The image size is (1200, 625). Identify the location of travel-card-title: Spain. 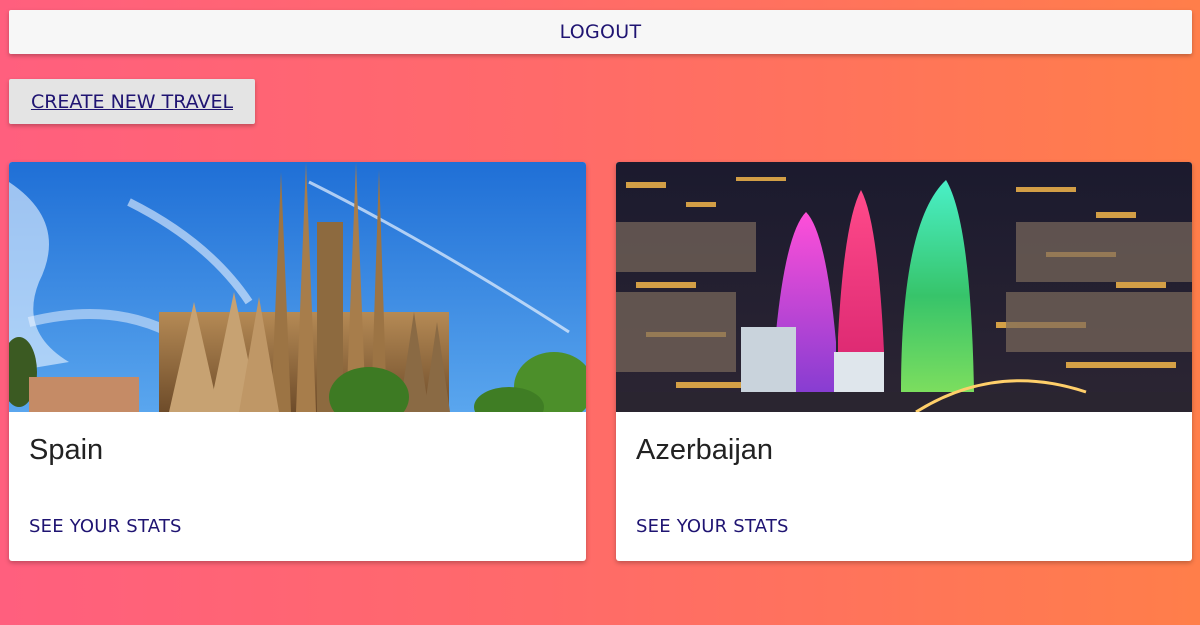
(66, 450).